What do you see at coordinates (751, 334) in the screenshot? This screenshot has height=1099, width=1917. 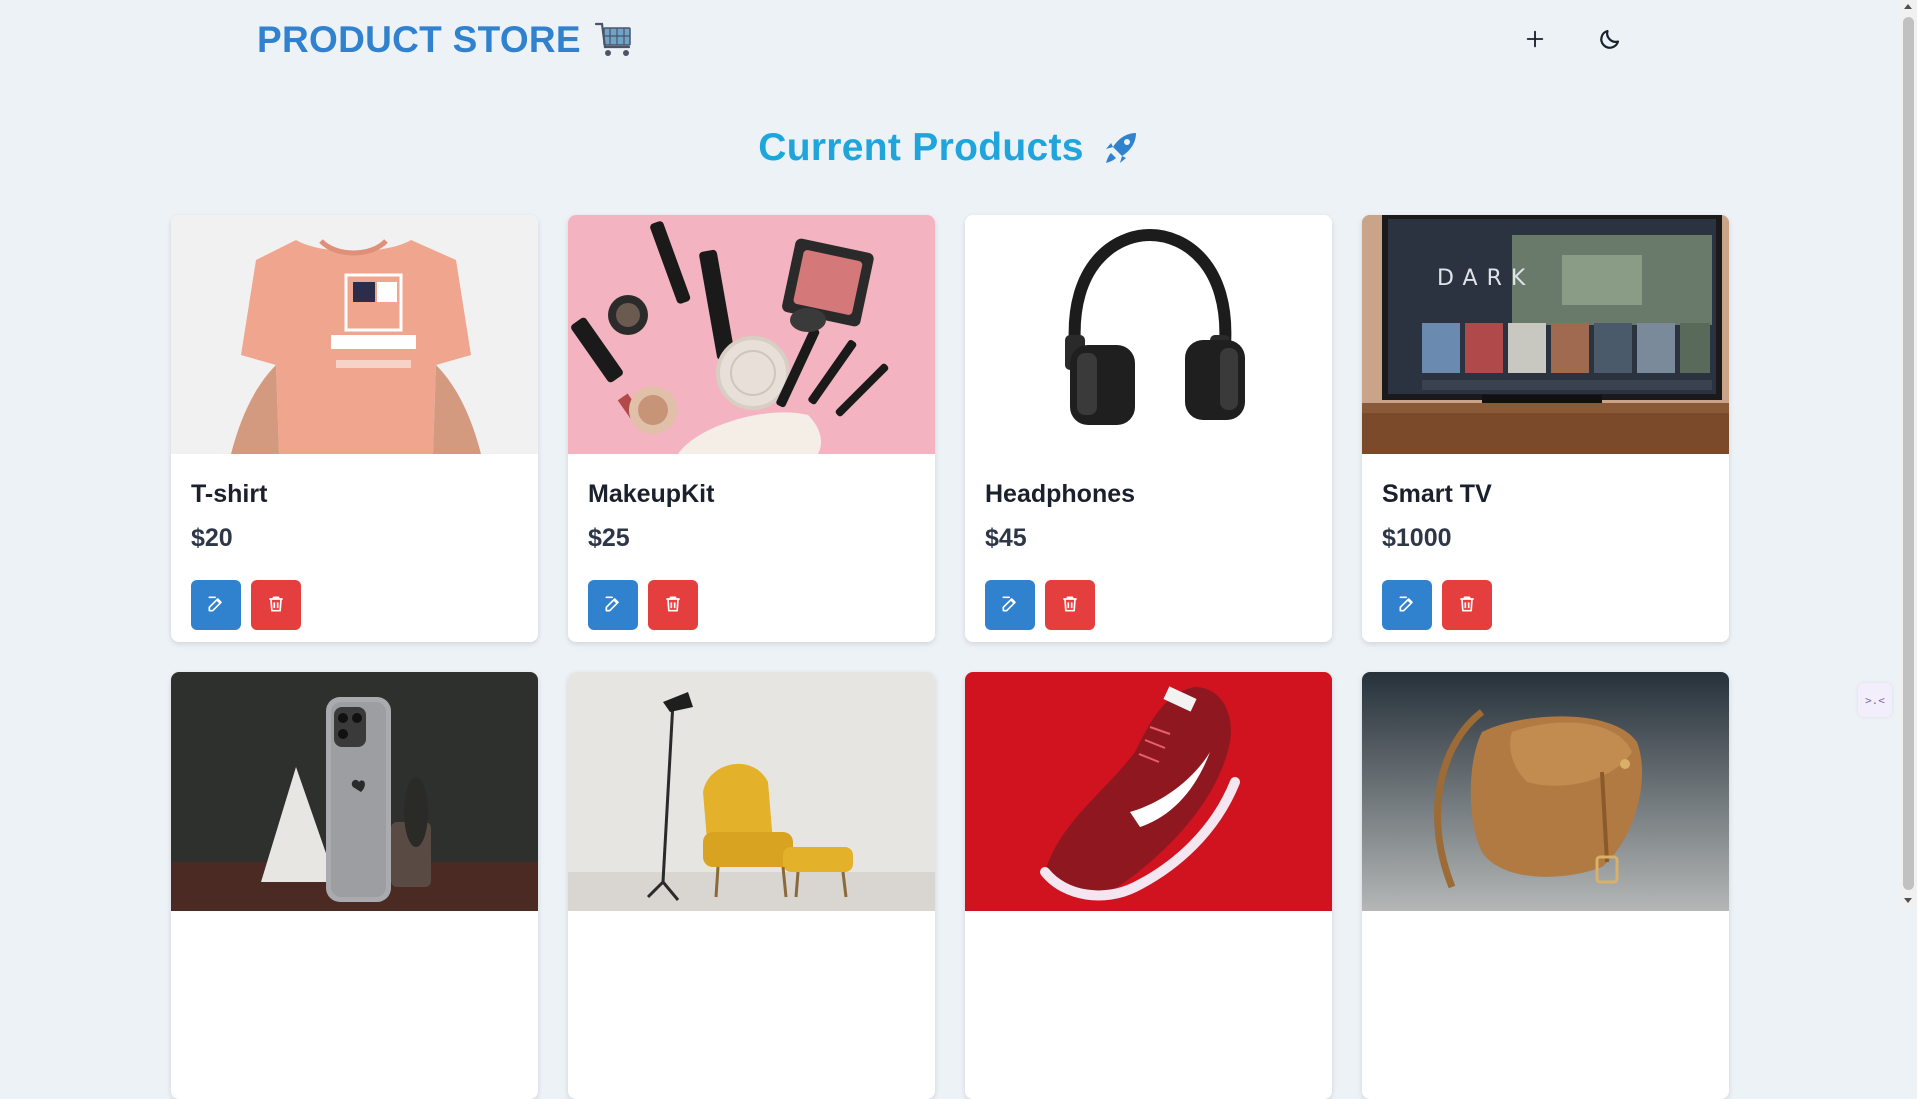 I see `makeup-kit-photo` at bounding box center [751, 334].